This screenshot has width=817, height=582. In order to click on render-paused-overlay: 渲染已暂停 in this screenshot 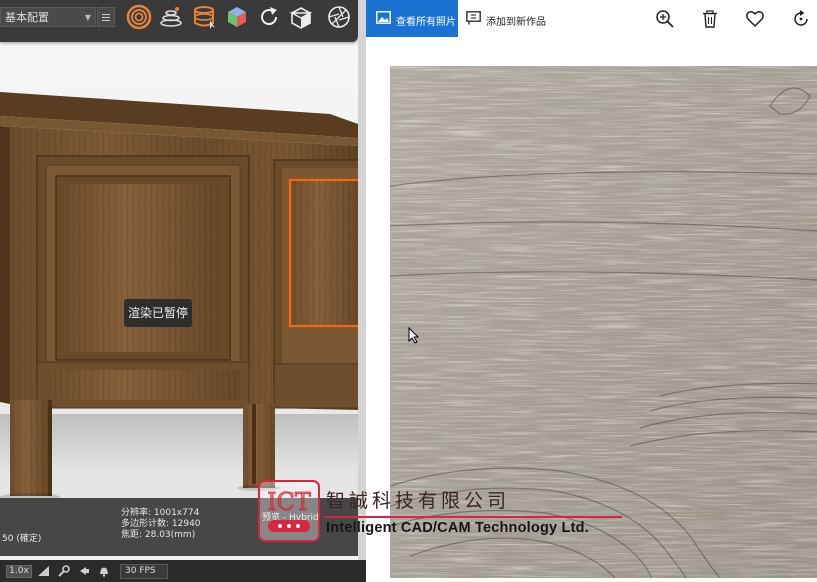, I will do `click(158, 313)`.